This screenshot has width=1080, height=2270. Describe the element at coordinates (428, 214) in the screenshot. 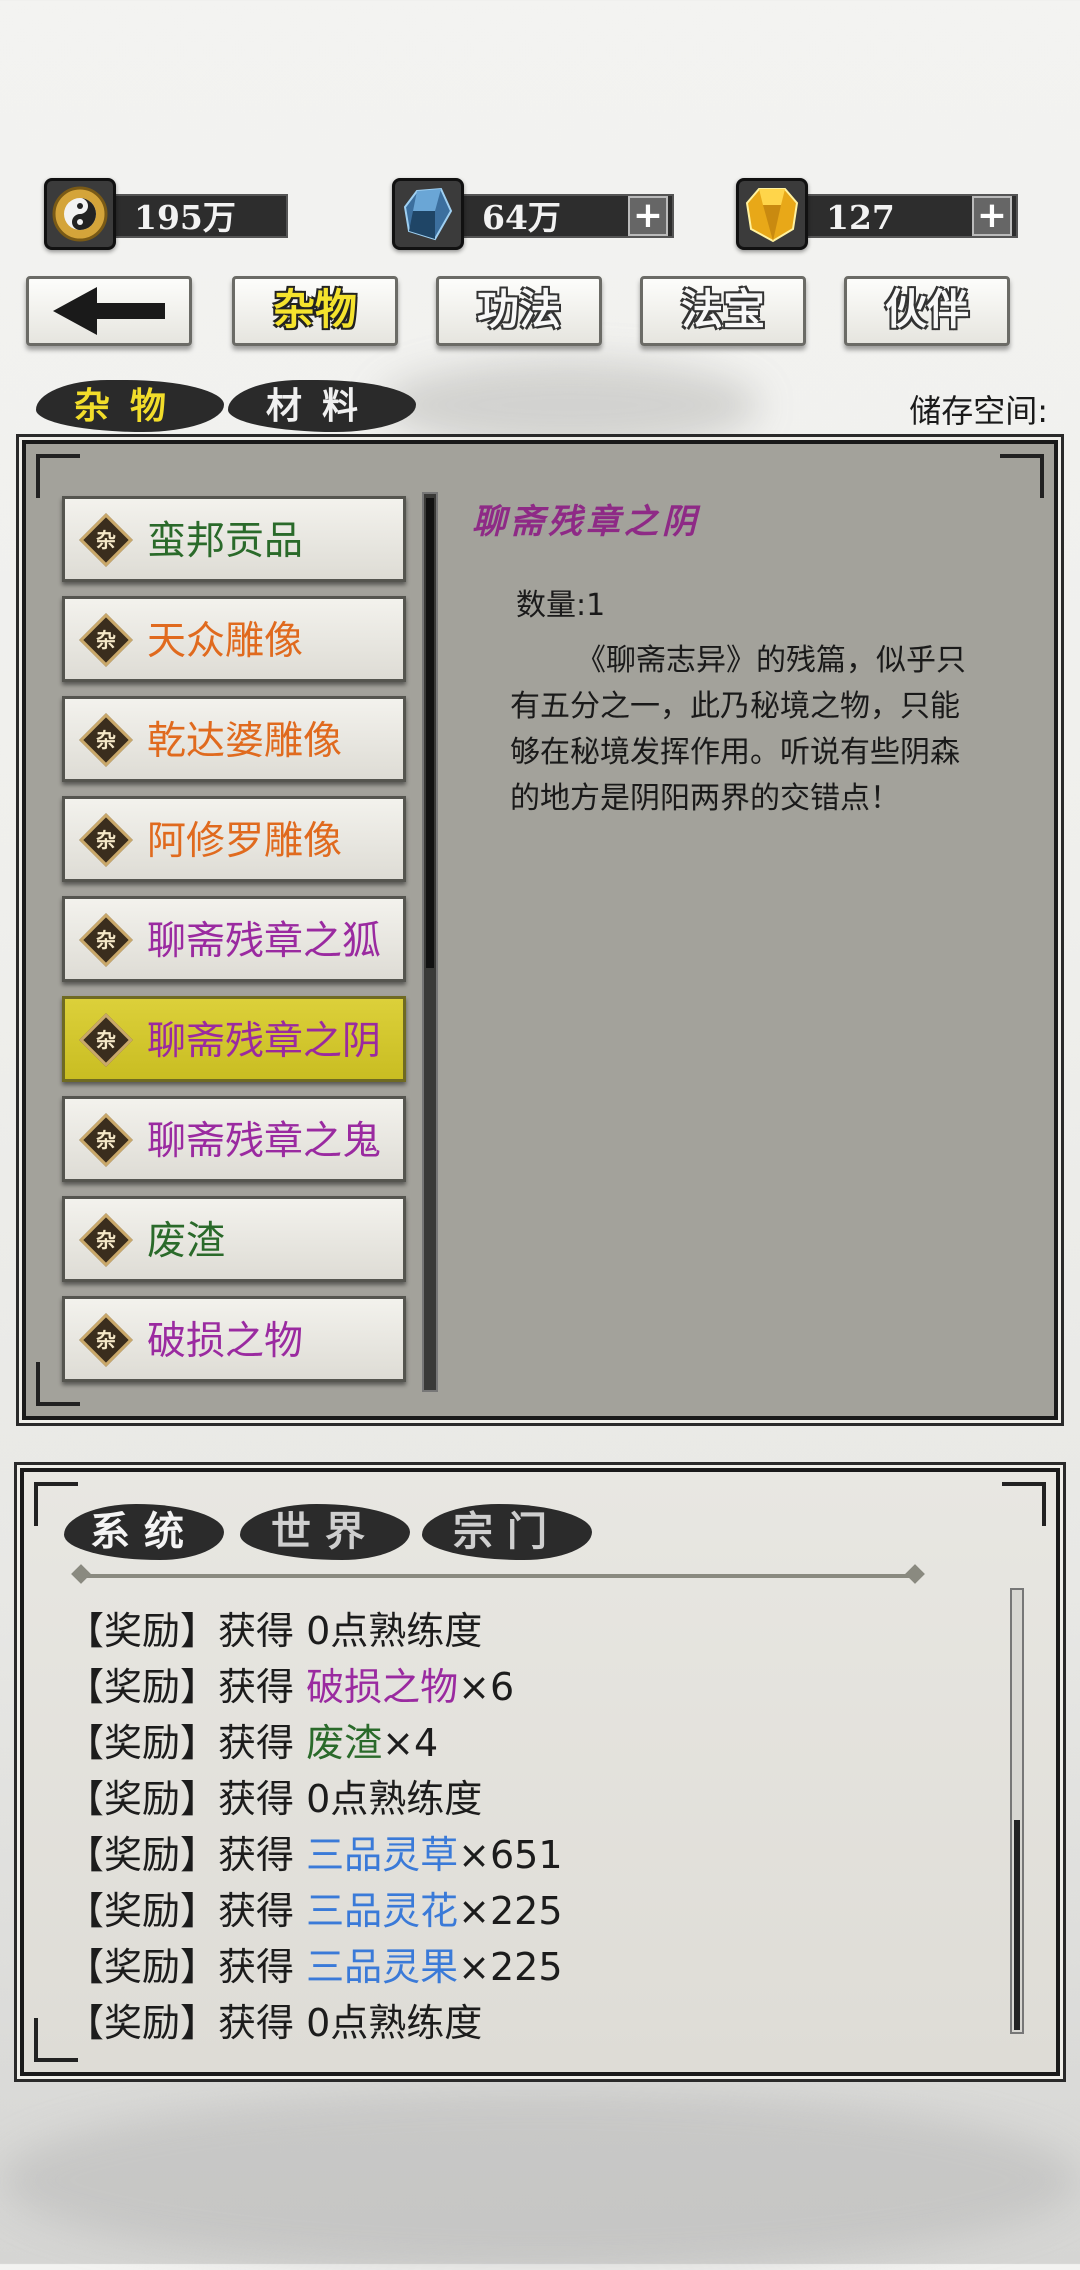

I see `blue-crystal-icon` at that location.